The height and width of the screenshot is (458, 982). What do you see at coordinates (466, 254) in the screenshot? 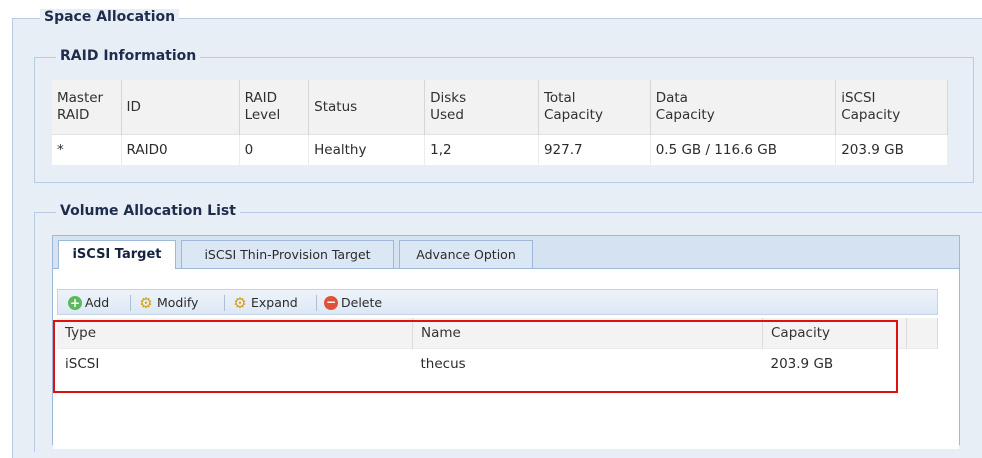
I see `tab-advance-option: Advance Option` at bounding box center [466, 254].